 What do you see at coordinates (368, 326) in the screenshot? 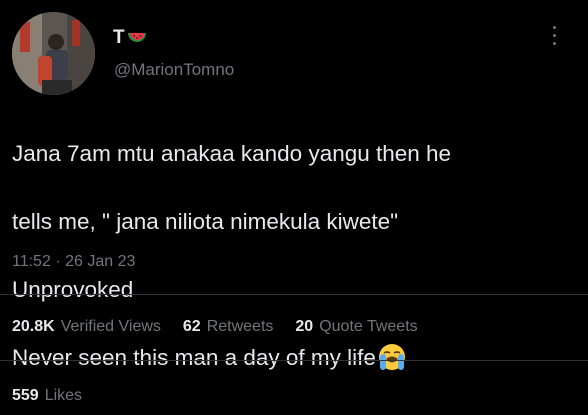
I see `quote-tweets-label: Quote Tweets` at bounding box center [368, 326].